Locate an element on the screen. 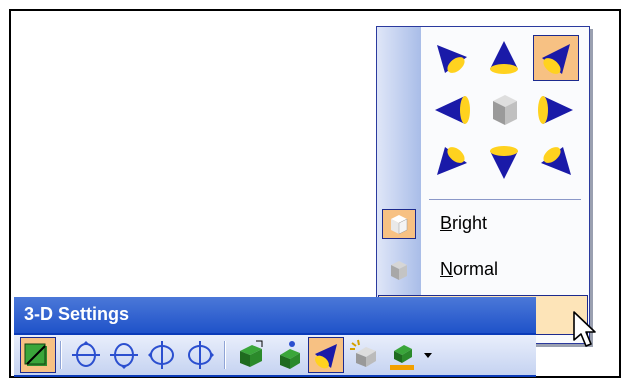 Image resolution: width=637 pixels, height=390 pixels. 3d-color-button is located at coordinates (402, 355).